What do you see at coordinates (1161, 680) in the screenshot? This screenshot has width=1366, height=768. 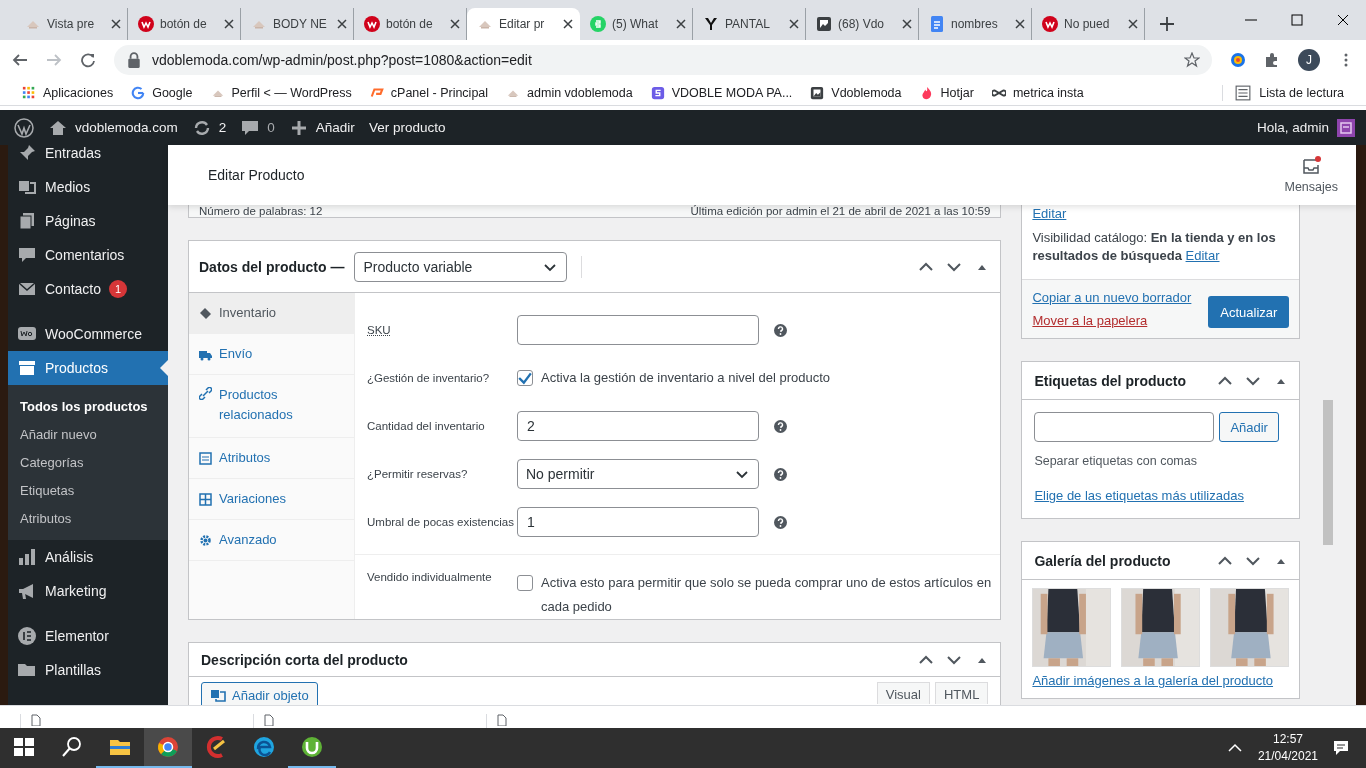 I see `add-gallery-images-link: Añadir imágenes a la galería del producto` at bounding box center [1161, 680].